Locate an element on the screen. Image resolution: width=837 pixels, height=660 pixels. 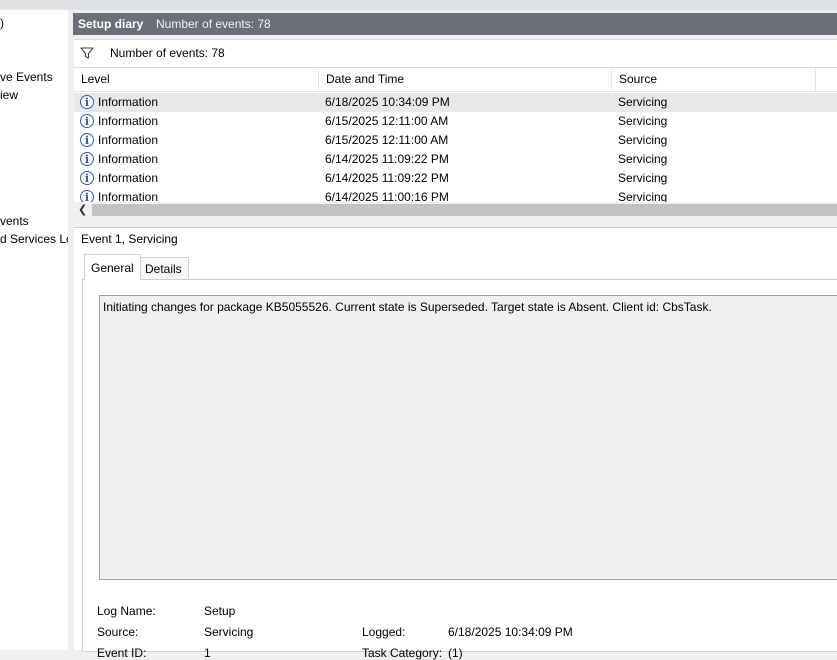
event-count: Number of events: 78 is located at coordinates (213, 24).